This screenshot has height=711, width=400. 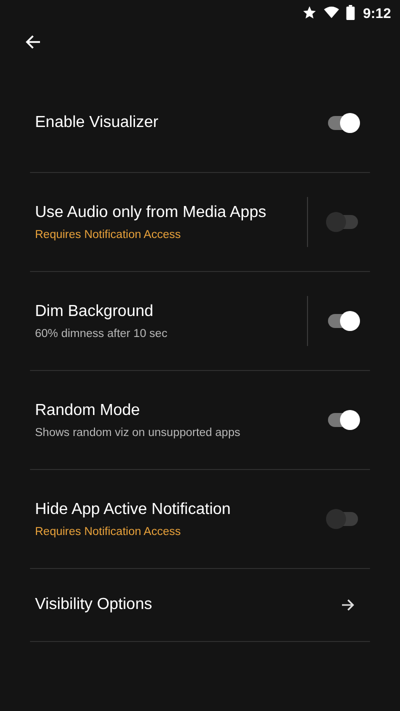 What do you see at coordinates (151, 213) in the screenshot?
I see `setting-title: Use Audio only from Media Apps` at bounding box center [151, 213].